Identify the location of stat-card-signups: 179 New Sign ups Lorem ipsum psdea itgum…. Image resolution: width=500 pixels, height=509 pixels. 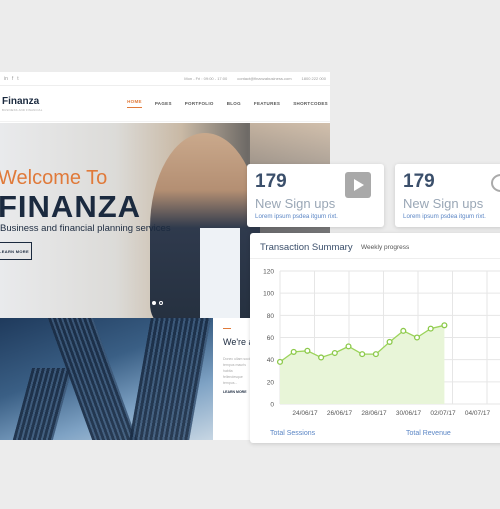
(315, 195).